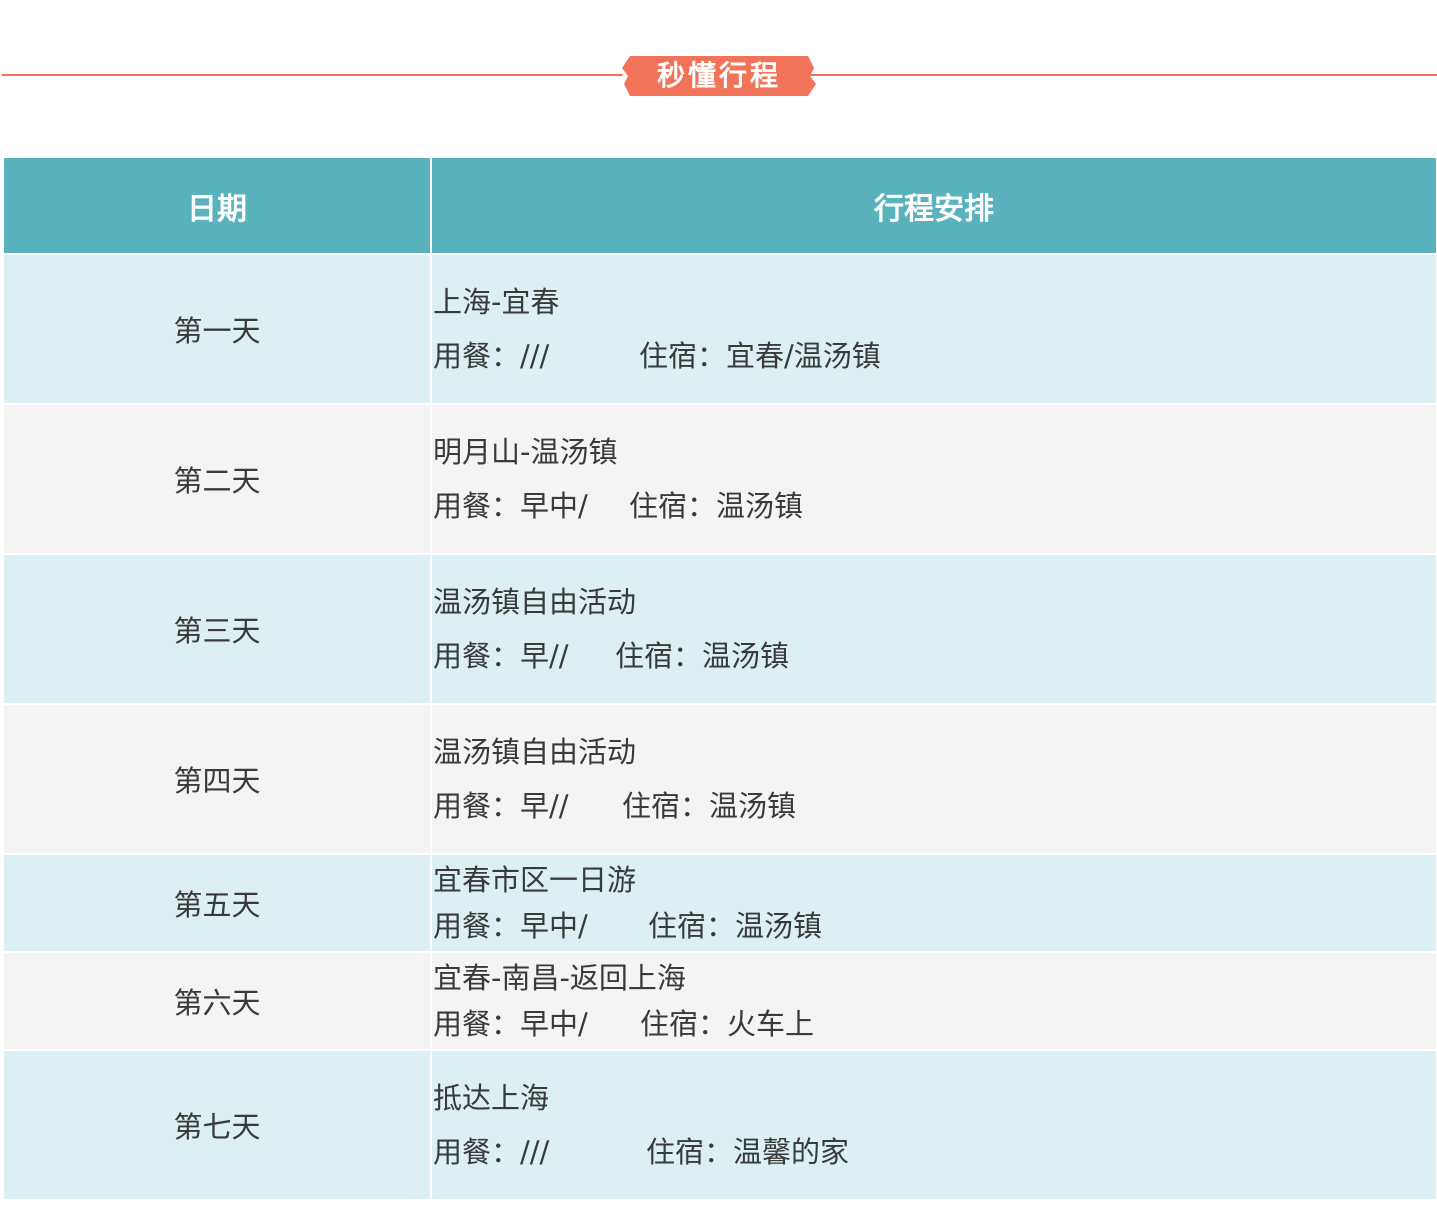 The height and width of the screenshot is (1211, 1437). Describe the element at coordinates (934, 209) in the screenshot. I see `column-header-plan: 行程安排` at that location.